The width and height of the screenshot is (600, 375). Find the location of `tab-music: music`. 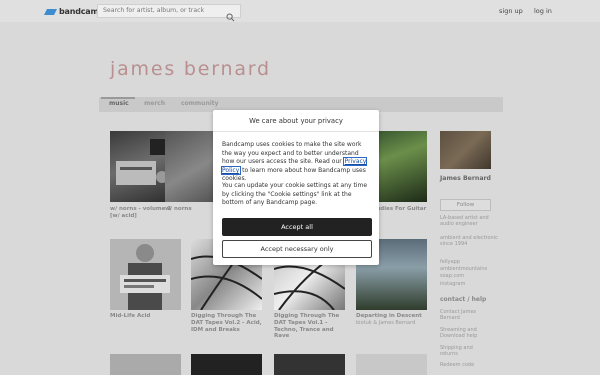

tab-music: music is located at coordinates (119, 103).